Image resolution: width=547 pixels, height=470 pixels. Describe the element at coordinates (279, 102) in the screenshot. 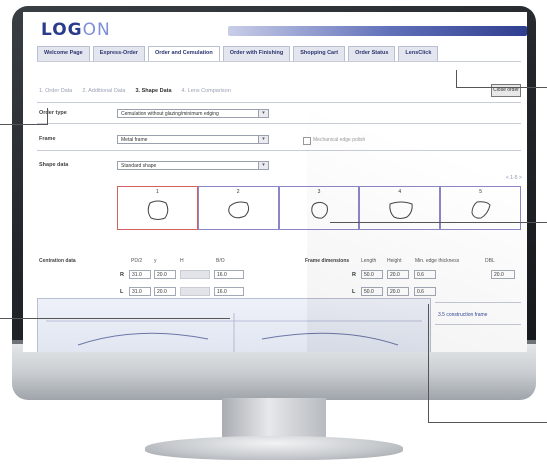

I see `steps-divider` at that location.